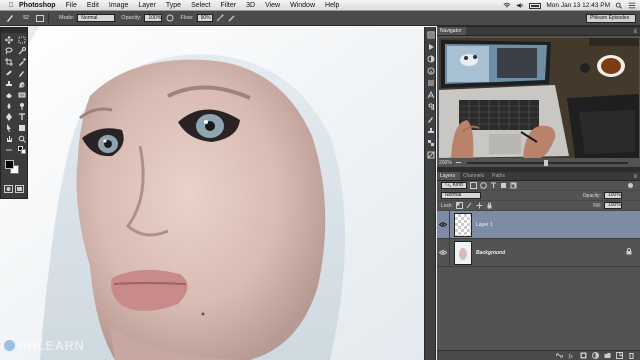 The height and width of the screenshot is (360, 640). Describe the element at coordinates (499, 176) in the screenshot. I see `tab-paths: Paths` at that location.